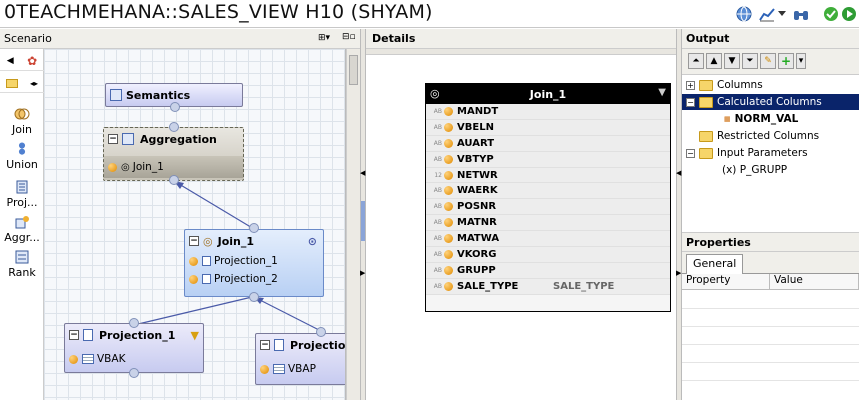  I want to click on splitter-grip, so click(363, 221).